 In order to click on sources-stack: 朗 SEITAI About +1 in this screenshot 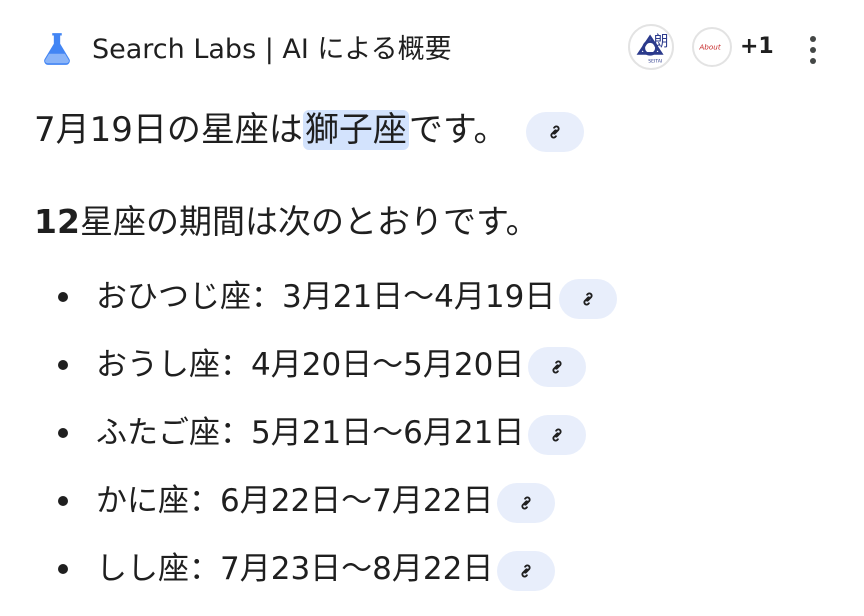, I will do `click(701, 48)`.